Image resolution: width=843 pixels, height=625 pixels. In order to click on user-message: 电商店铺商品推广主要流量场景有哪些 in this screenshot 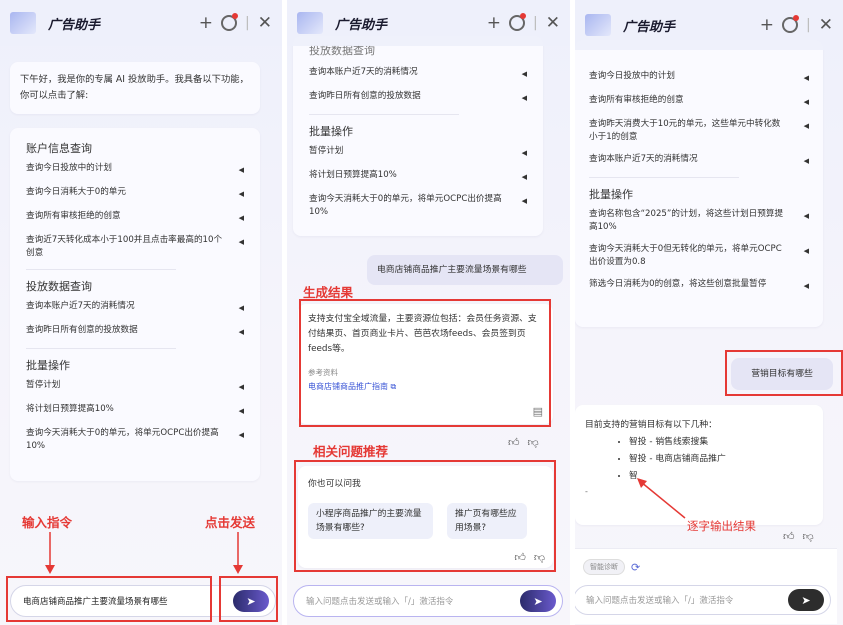, I will do `click(465, 270)`.